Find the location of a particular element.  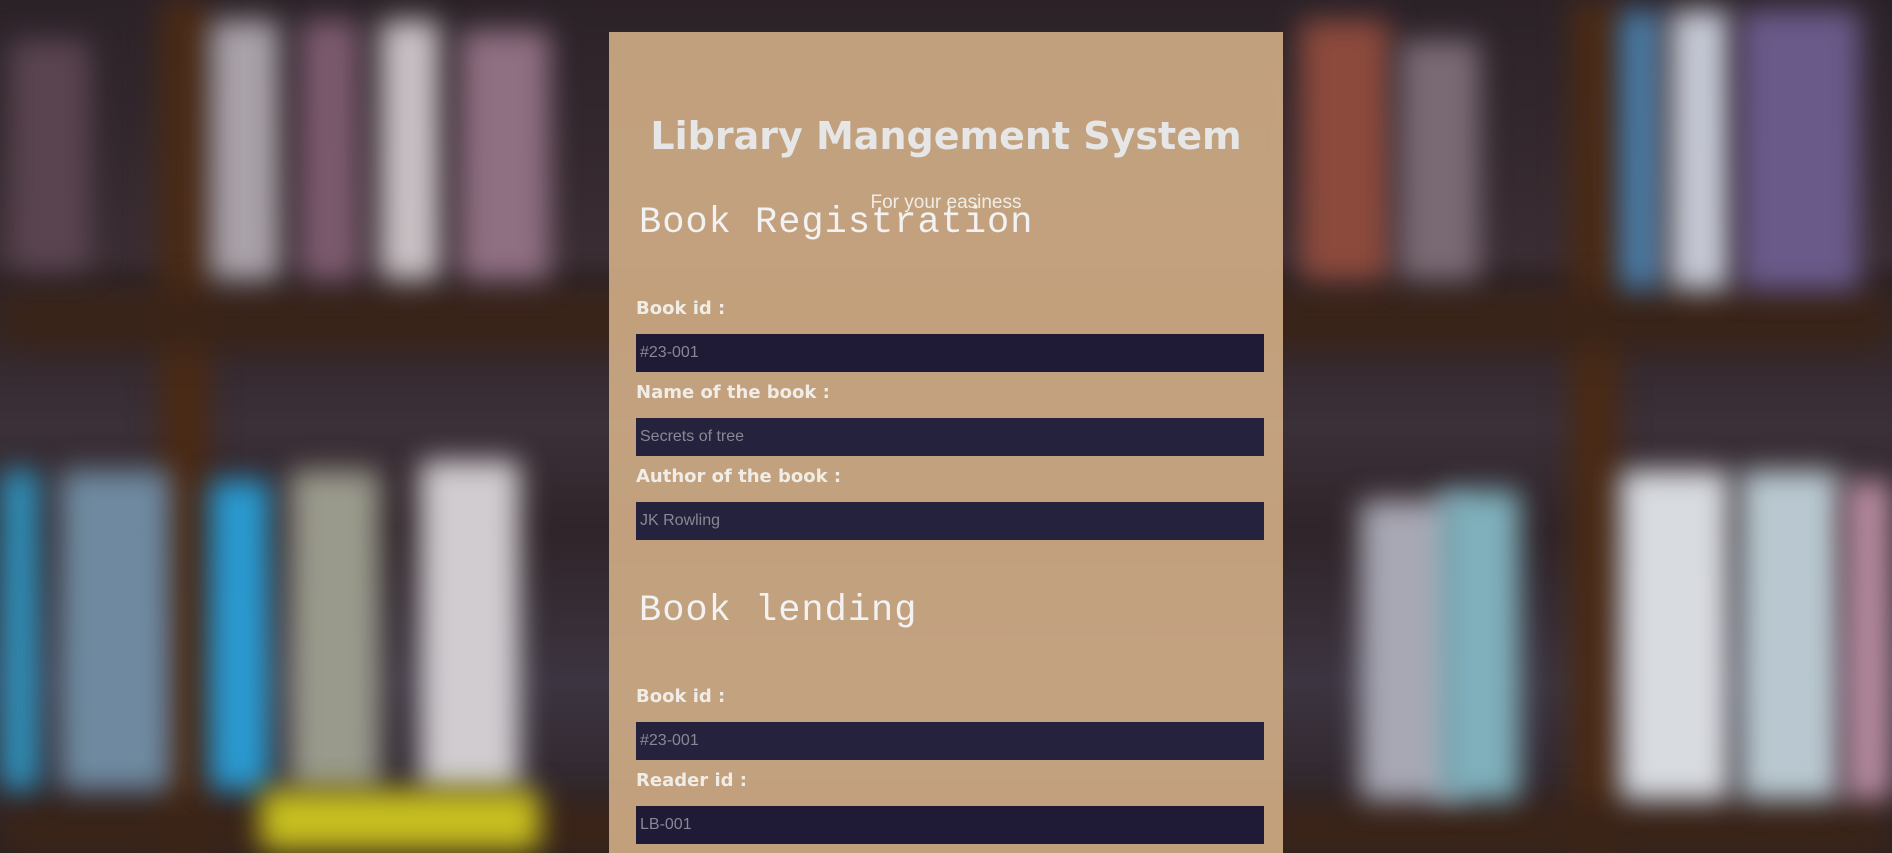

book-id-input is located at coordinates (950, 353).